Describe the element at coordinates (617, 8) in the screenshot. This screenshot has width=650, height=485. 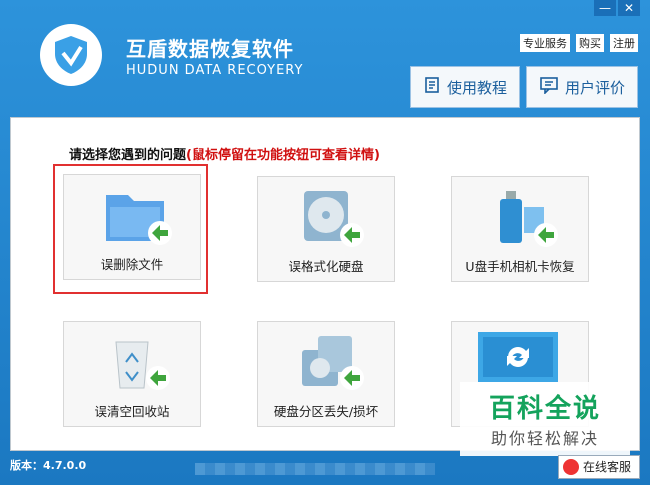
I see `window-controls: — ✕` at that location.